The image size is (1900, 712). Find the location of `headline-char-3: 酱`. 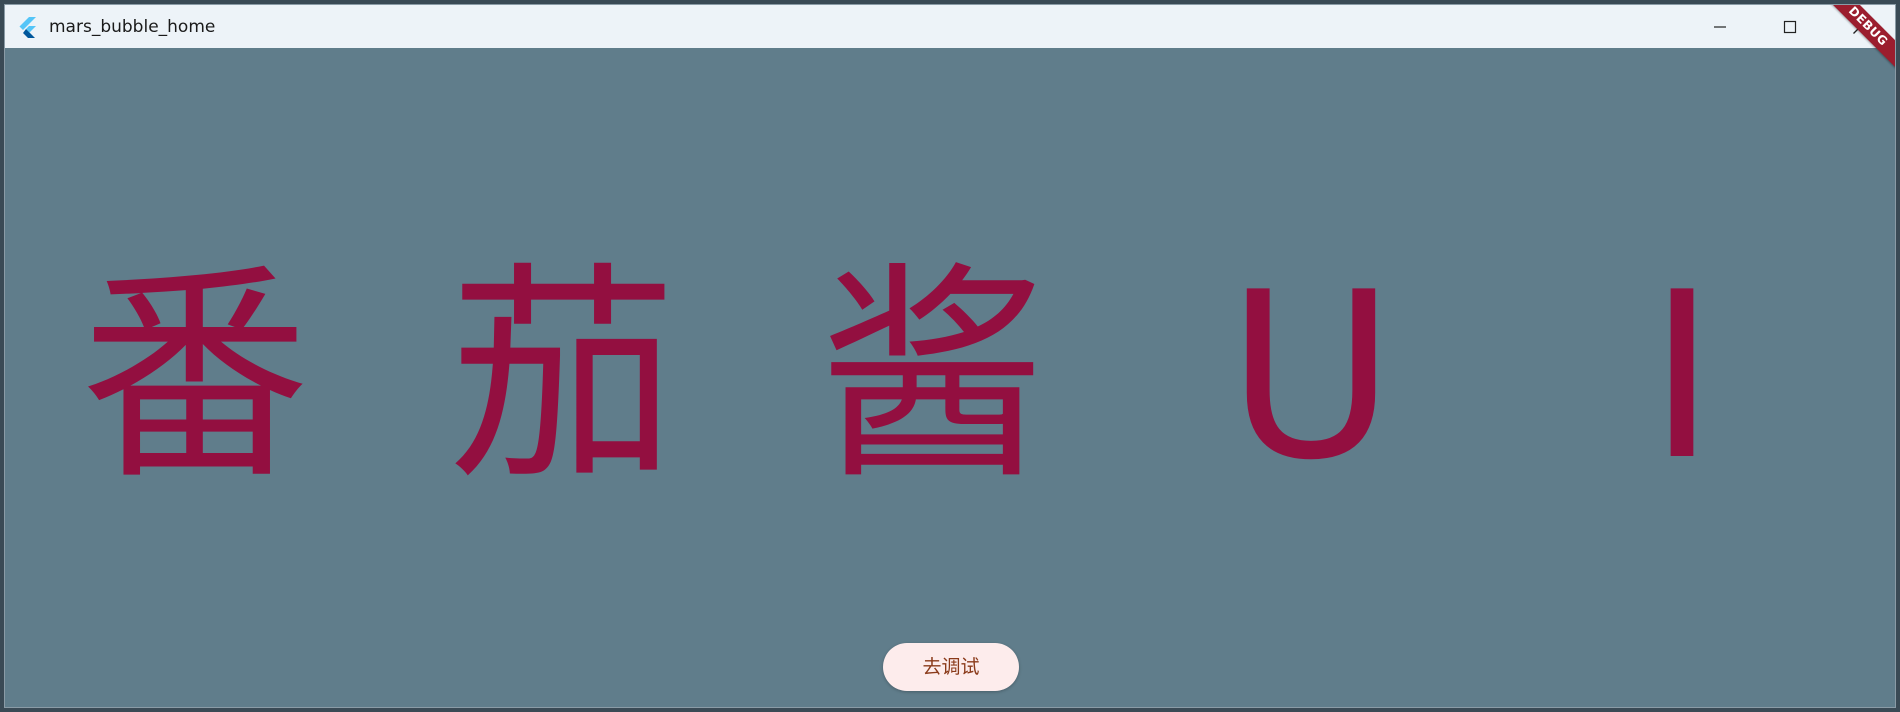

headline-char-3: 酱 is located at coordinates (932, 377).